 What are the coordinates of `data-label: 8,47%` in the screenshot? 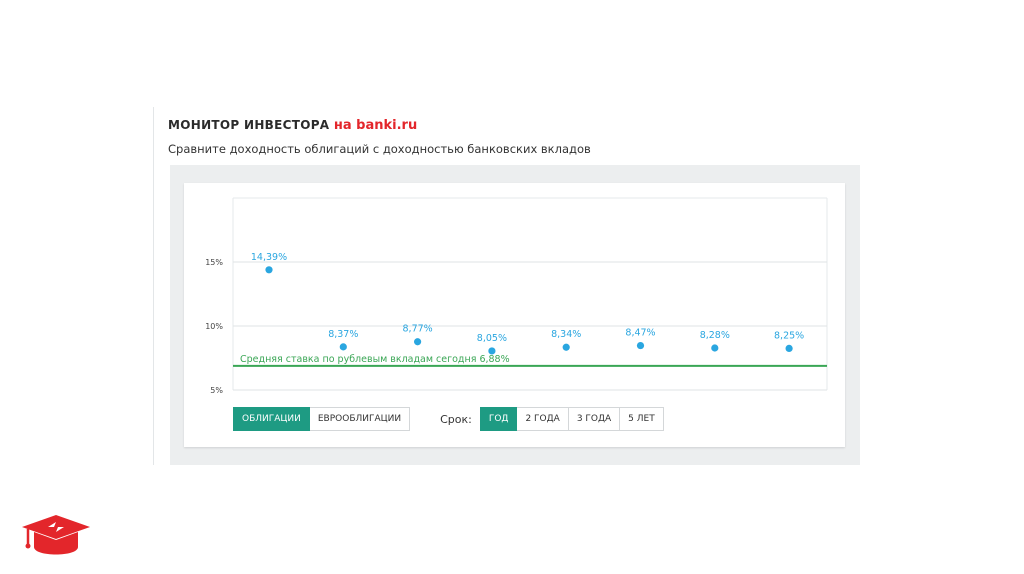 It's located at (640, 333).